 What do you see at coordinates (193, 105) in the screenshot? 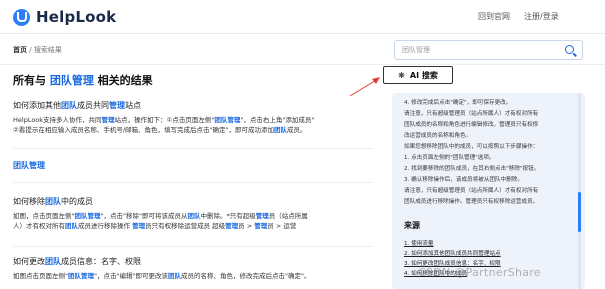
I see `result-title: 如何添加其他团队成员共同管理站点` at bounding box center [193, 105].